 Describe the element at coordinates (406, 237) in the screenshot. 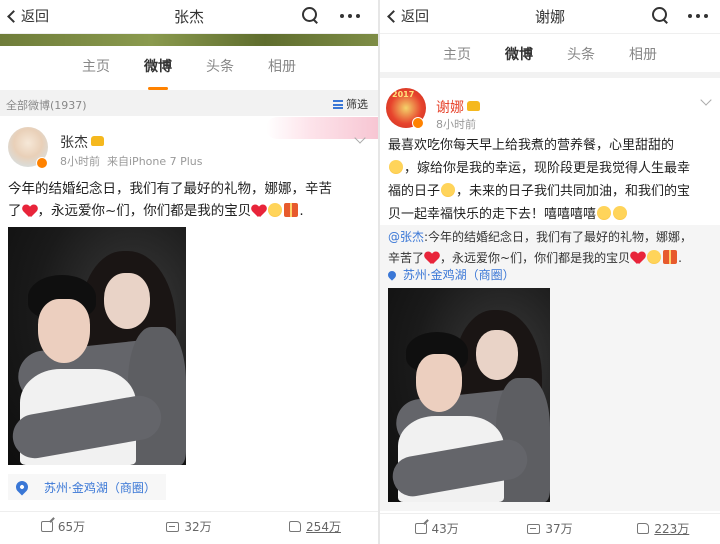

I see `mention-link: @张杰` at that location.